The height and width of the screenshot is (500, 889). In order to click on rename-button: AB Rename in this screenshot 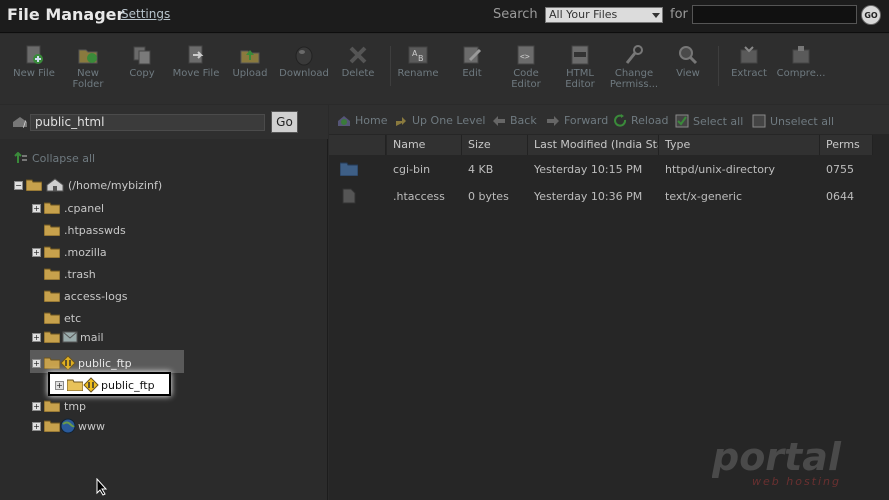, I will do `click(418, 61)`.